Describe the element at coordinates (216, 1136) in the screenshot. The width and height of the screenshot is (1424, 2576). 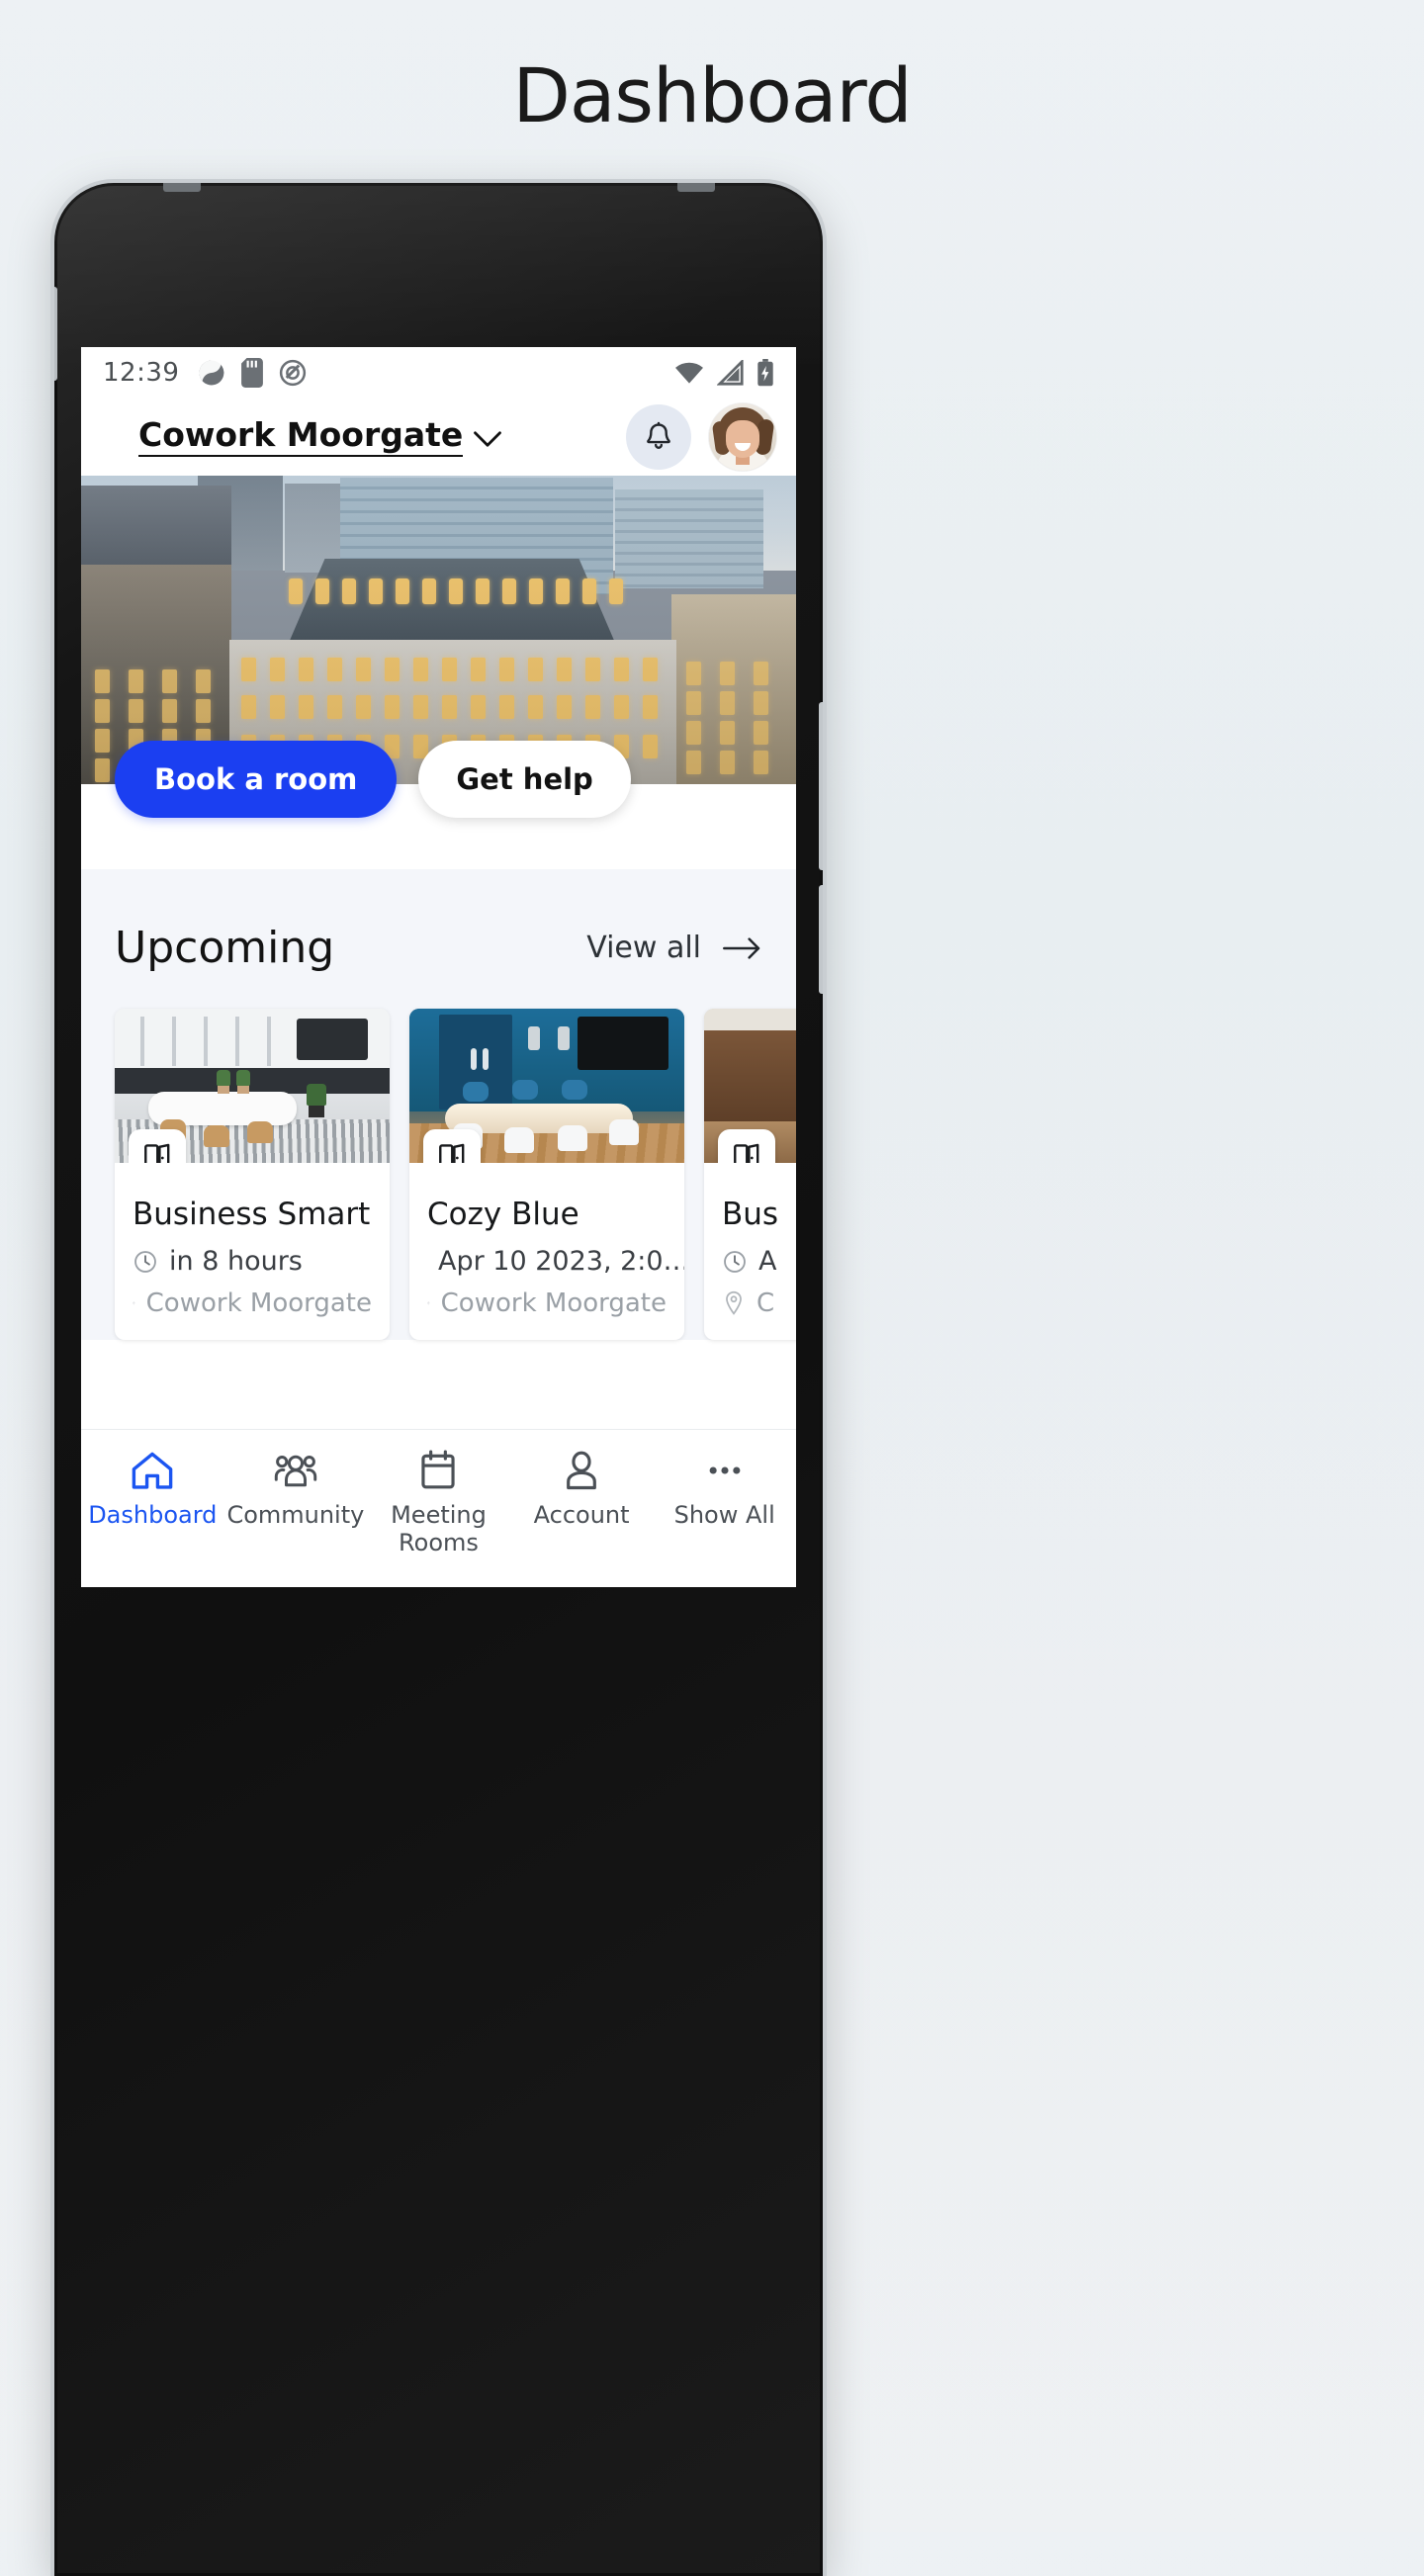
I see `card1-chair` at that location.